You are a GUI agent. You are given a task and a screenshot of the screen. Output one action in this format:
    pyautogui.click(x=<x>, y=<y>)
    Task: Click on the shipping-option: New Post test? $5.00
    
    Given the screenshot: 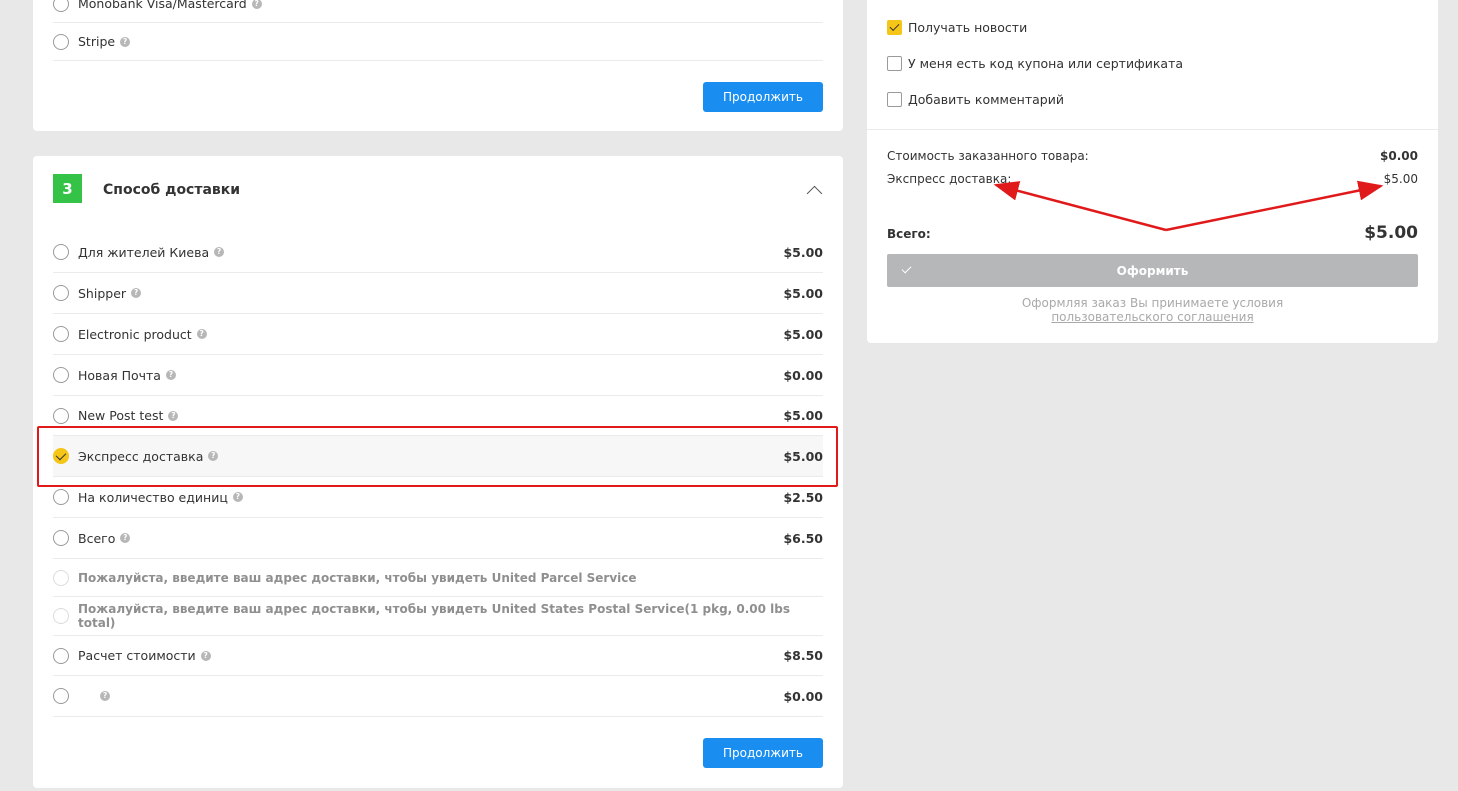 What is the action you would take?
    pyautogui.click(x=438, y=416)
    